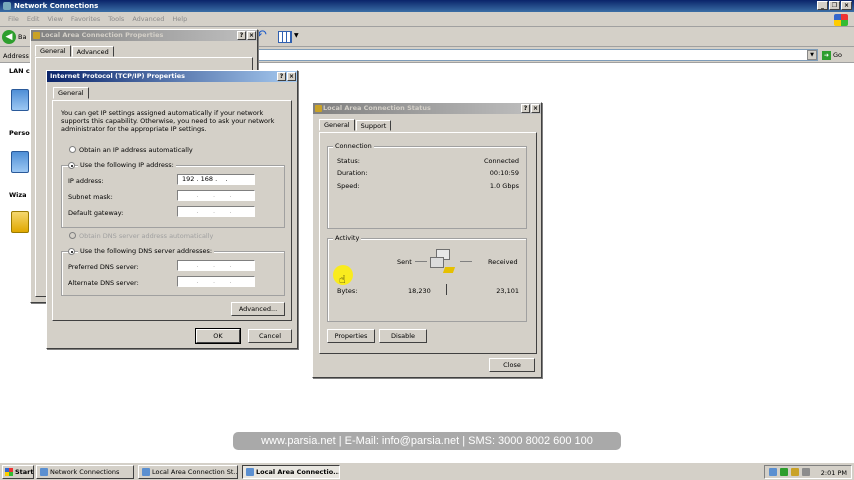 The image size is (854, 480). What do you see at coordinates (85, 472) in the screenshot?
I see `task-network-connections: Network Connections` at bounding box center [85, 472].